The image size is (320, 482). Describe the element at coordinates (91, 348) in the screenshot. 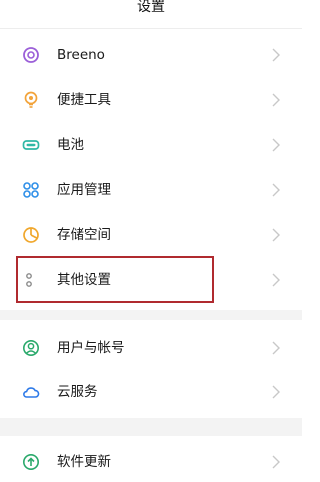

I see `settings-item-label: 用户与帐号` at that location.